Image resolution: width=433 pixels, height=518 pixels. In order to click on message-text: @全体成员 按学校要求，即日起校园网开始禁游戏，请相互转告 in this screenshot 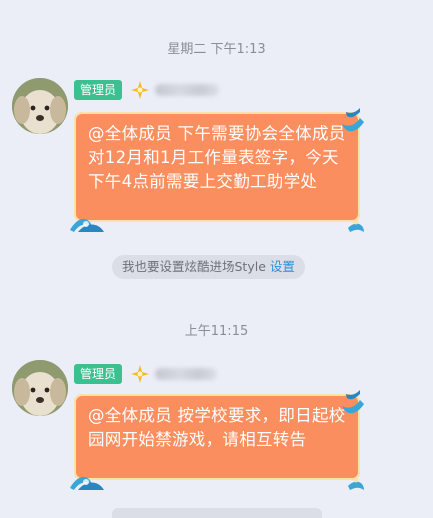, I will do `click(217, 427)`.